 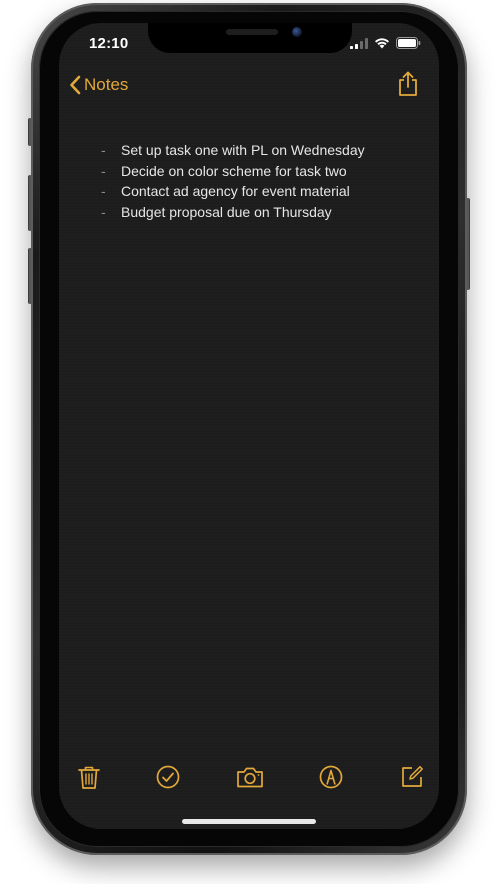 I want to click on battery-icon, so click(x=408, y=43).